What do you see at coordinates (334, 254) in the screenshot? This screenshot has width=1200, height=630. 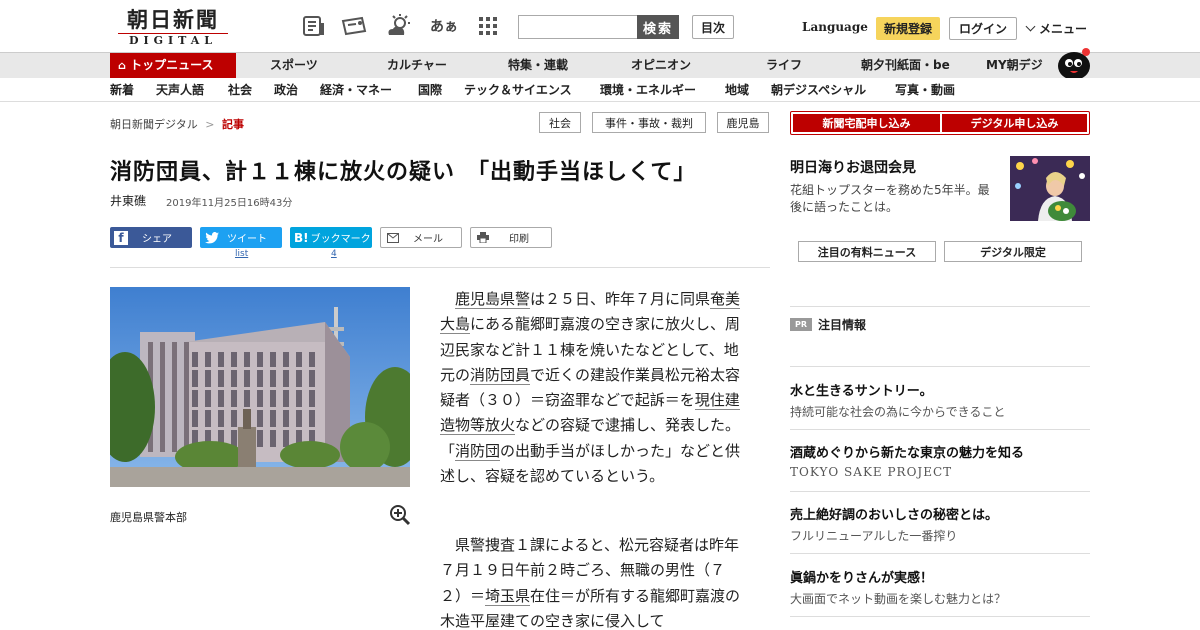 I see `hatena-count: 4` at bounding box center [334, 254].